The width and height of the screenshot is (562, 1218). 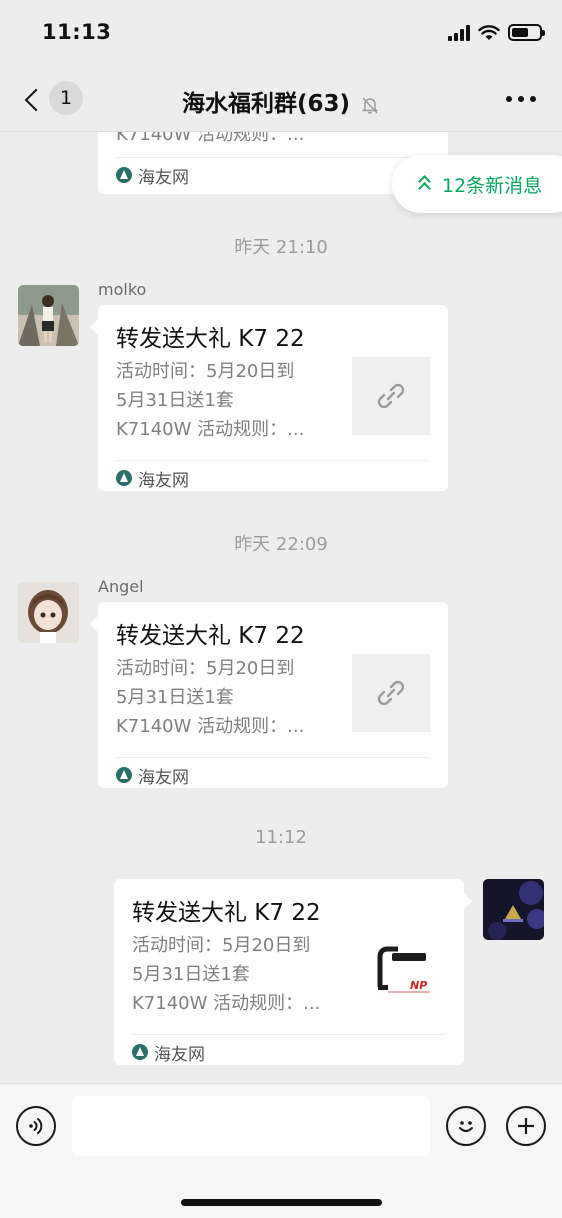 What do you see at coordinates (77, 32) in the screenshot?
I see `status-time: 11:13` at bounding box center [77, 32].